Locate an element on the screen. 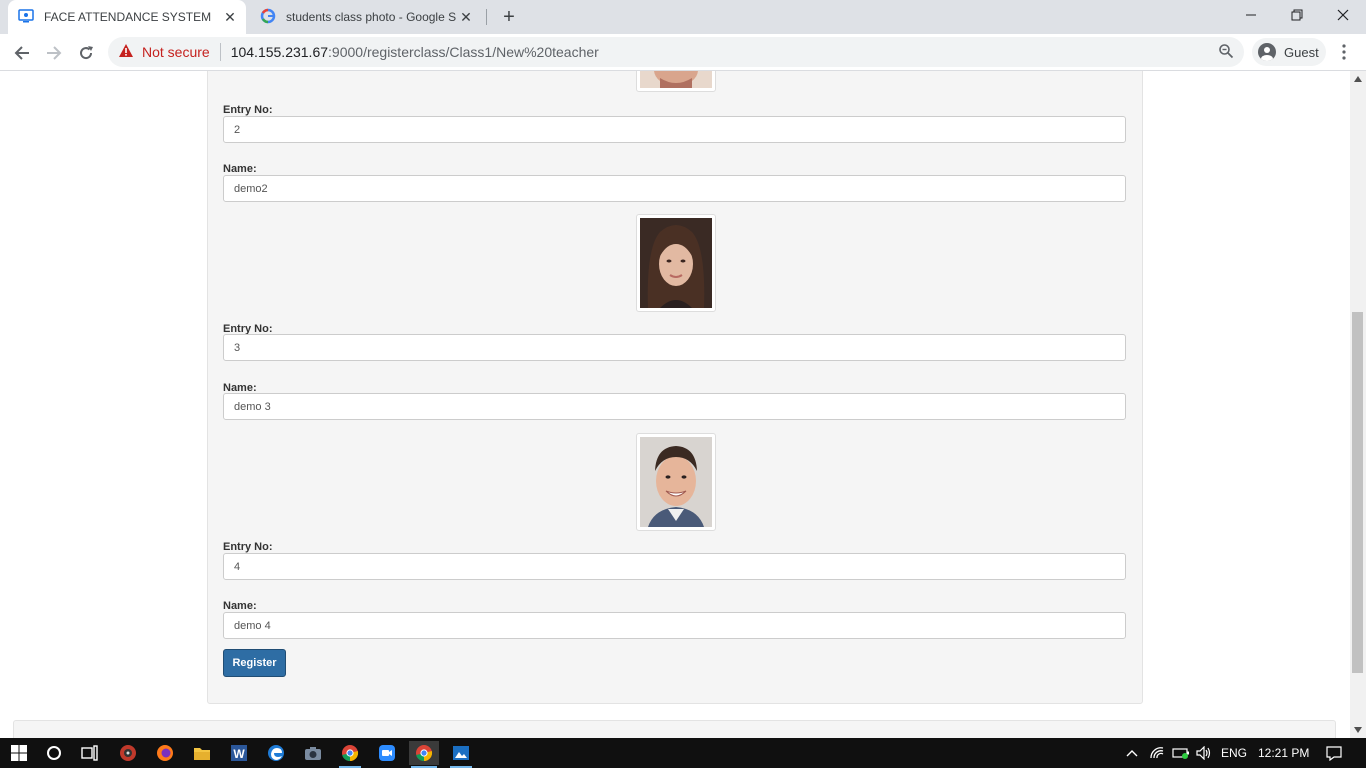 The image size is (1366, 768). kebab-menu-icon is located at coordinates (1344, 52).